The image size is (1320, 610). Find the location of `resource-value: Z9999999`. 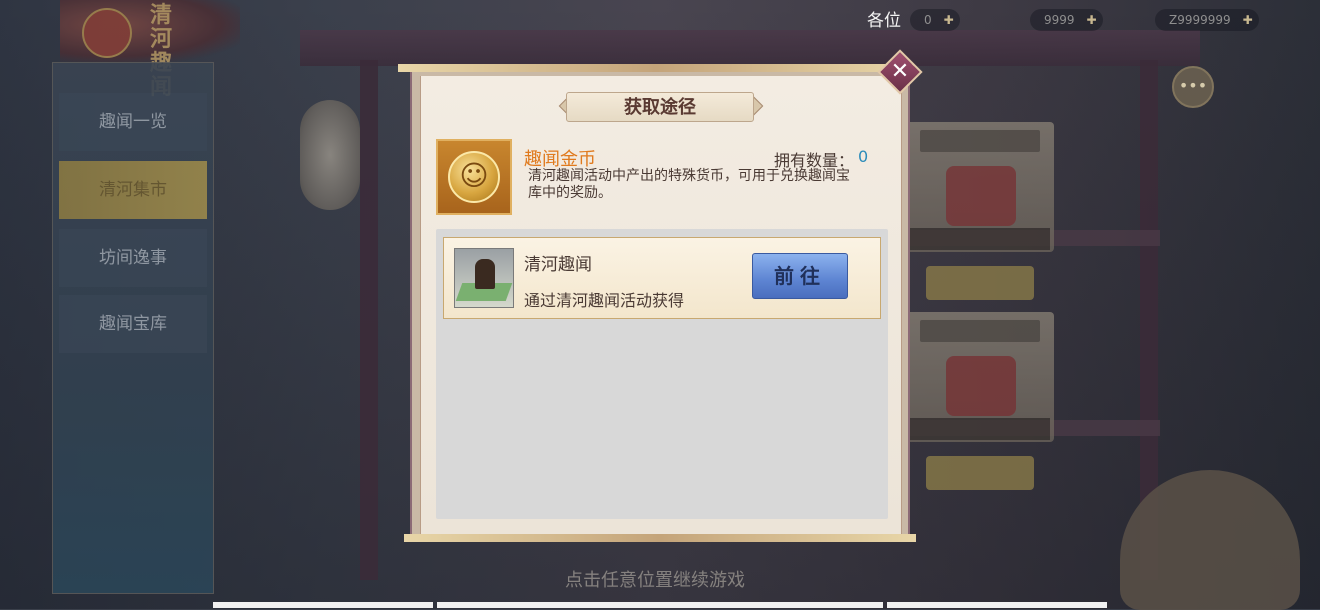

resource-value: Z9999999 is located at coordinates (1200, 20).